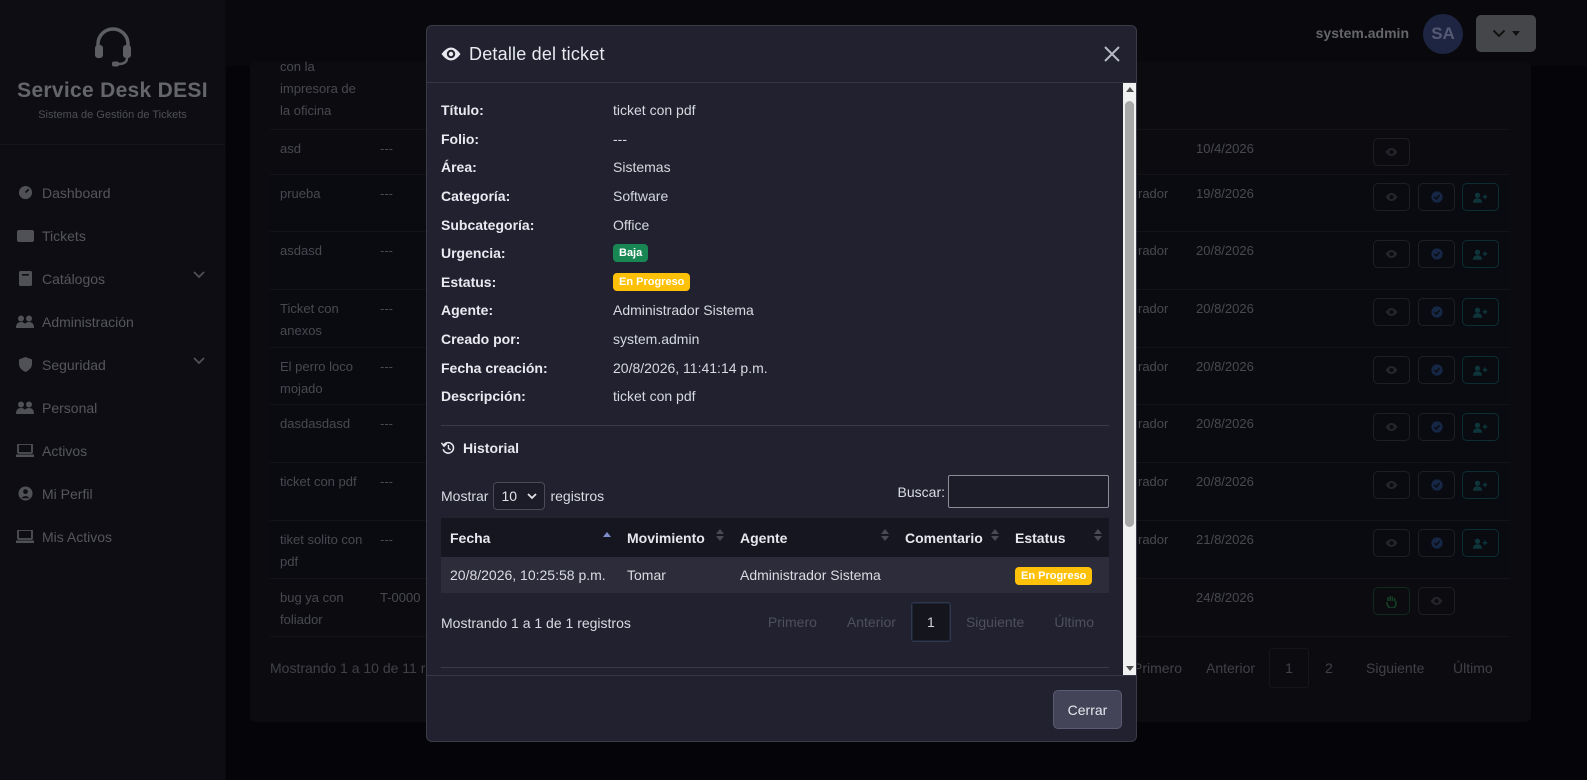 This screenshot has width=1587, height=780. Describe the element at coordinates (775, 139) in the screenshot. I see `detail-row: Folio: ---` at that location.